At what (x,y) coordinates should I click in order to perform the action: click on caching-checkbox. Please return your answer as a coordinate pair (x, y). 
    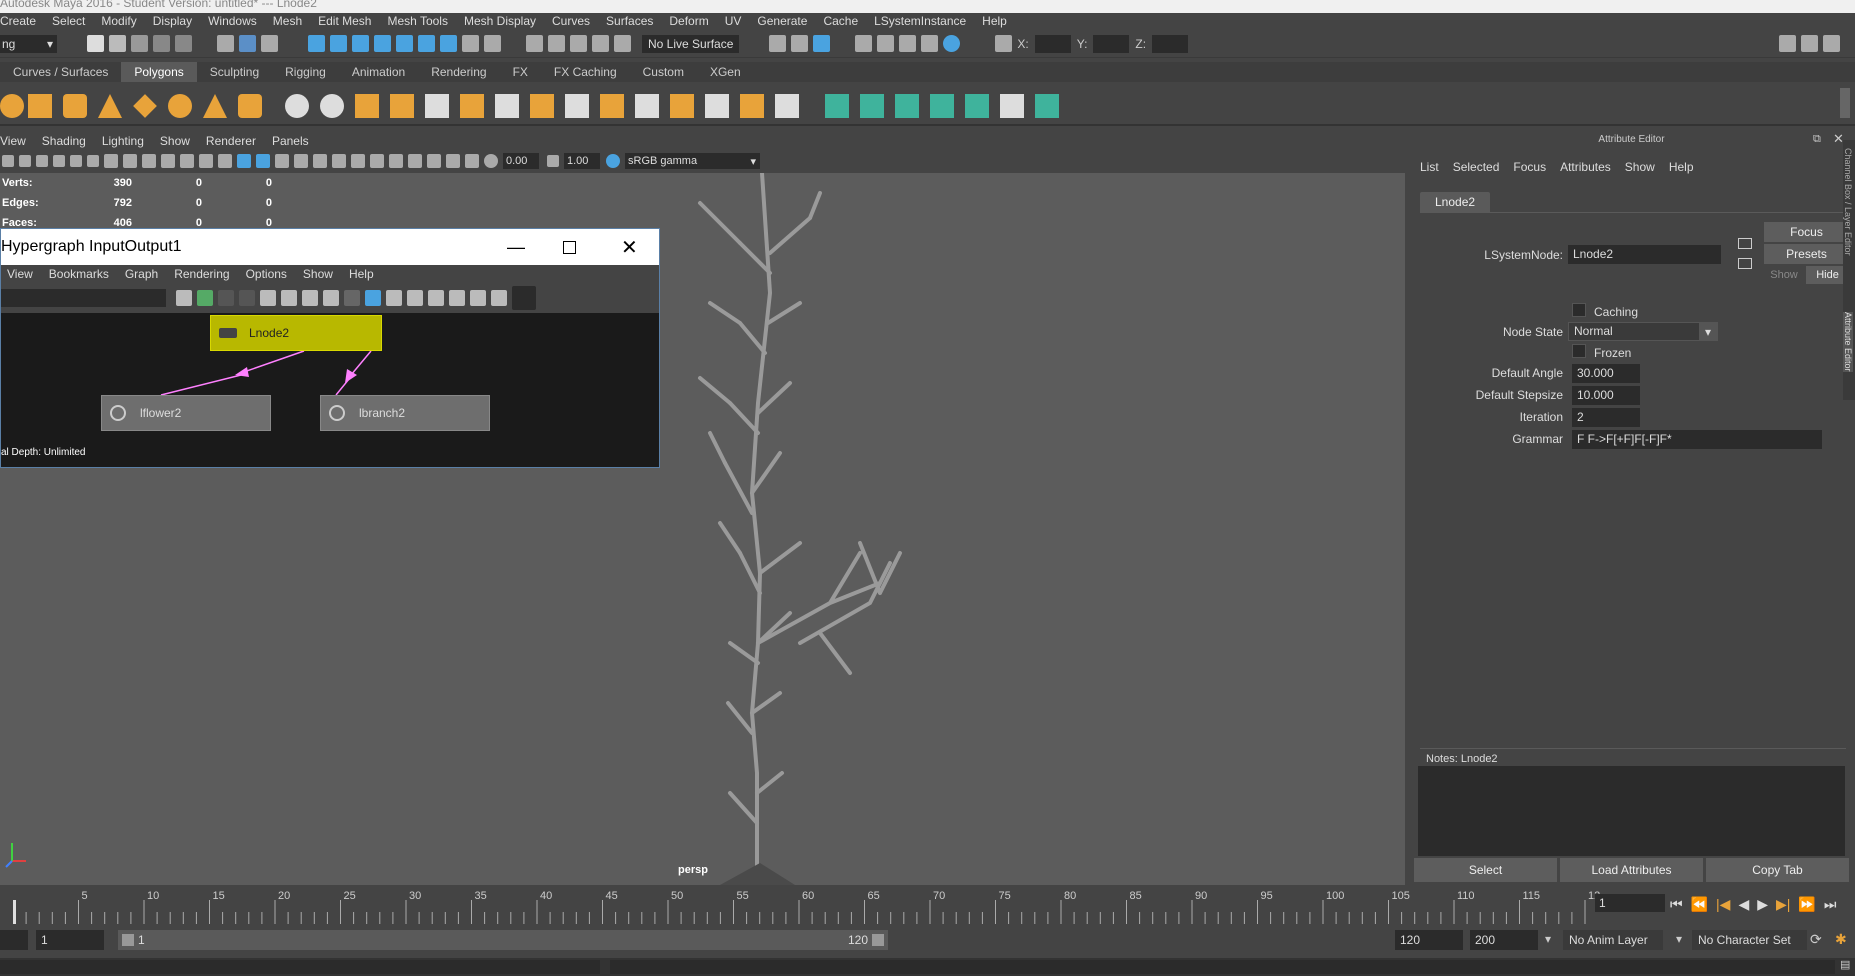
    Looking at the image, I should click on (1579, 310).